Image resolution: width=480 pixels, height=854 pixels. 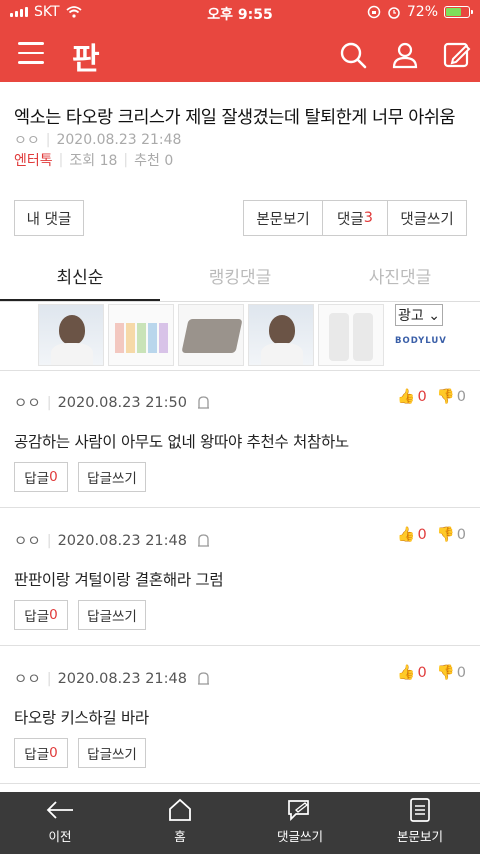 What do you see at coordinates (427, 218) in the screenshot?
I see `write-comment-button: 댓글쓰기` at bounding box center [427, 218].